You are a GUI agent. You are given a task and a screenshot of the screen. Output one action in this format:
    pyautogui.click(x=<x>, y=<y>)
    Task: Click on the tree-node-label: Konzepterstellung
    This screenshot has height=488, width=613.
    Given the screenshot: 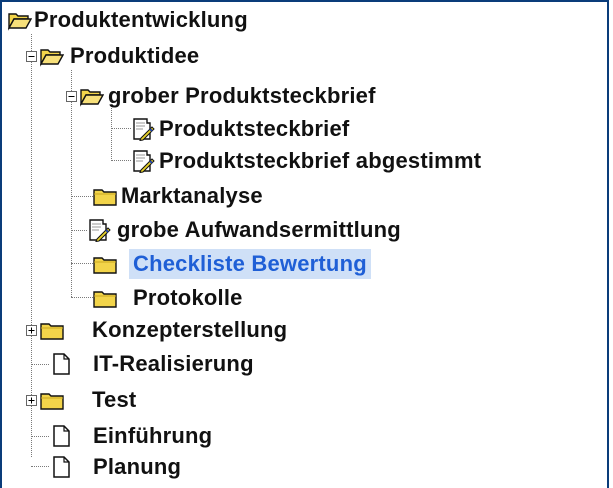 What is the action you would take?
    pyautogui.click(x=190, y=329)
    